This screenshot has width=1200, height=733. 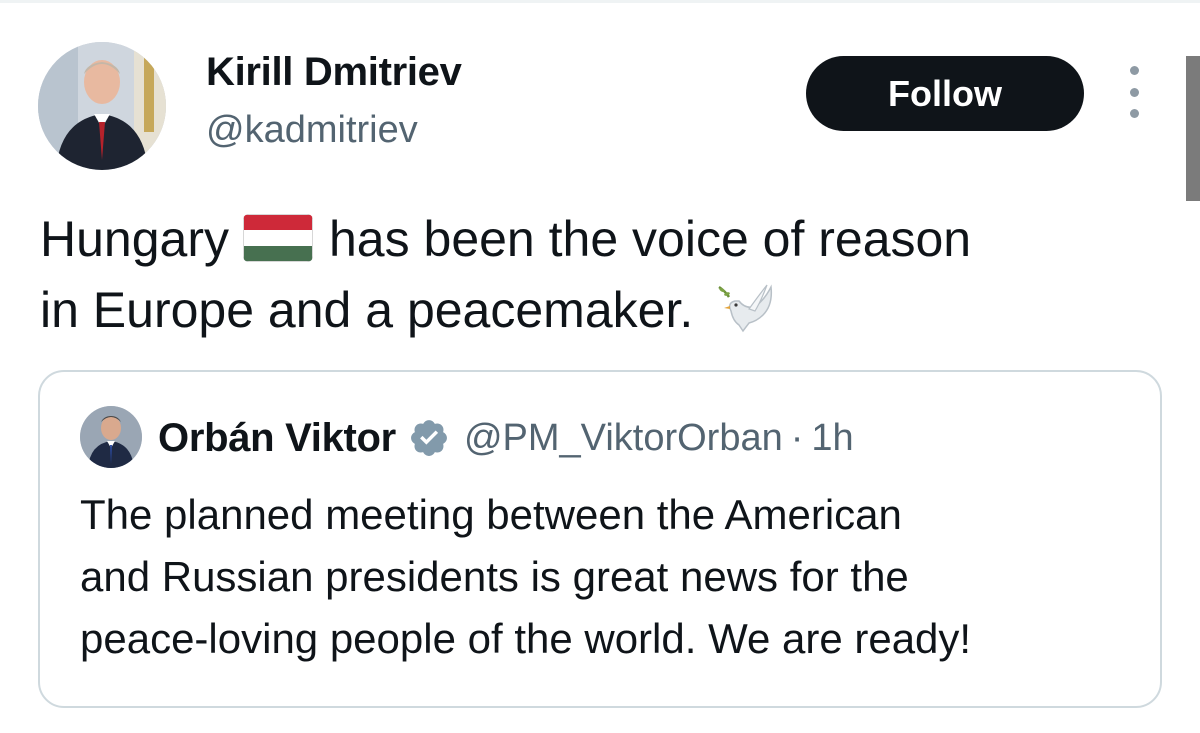 I want to click on quoted-tweet-header: Orbán Viktor @PM_ViktorOrban · 1h, so click(x=506, y=438).